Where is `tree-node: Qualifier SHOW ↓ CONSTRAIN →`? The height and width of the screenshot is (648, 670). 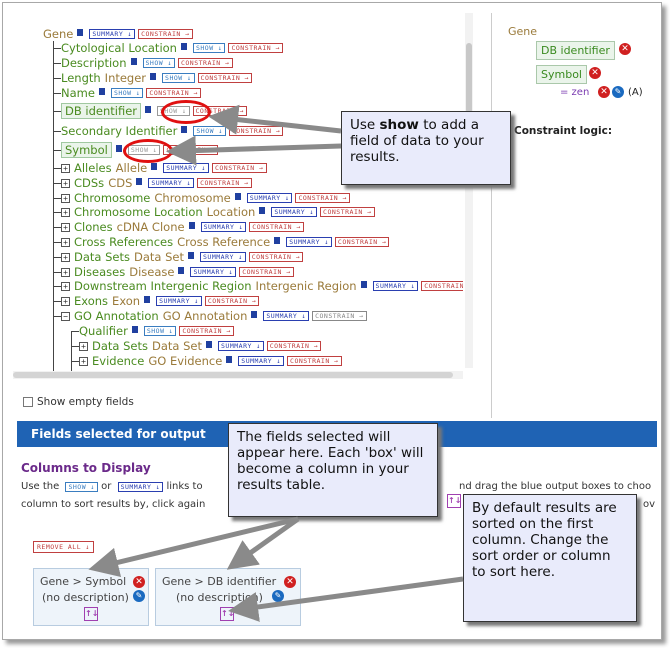
tree-node: Qualifier SHOW ↓ CONSTRAIN → is located at coordinates (156, 331).